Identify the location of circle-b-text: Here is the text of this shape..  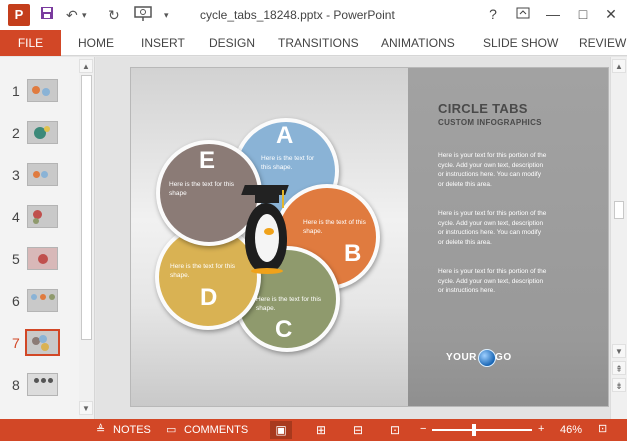
(336, 227).